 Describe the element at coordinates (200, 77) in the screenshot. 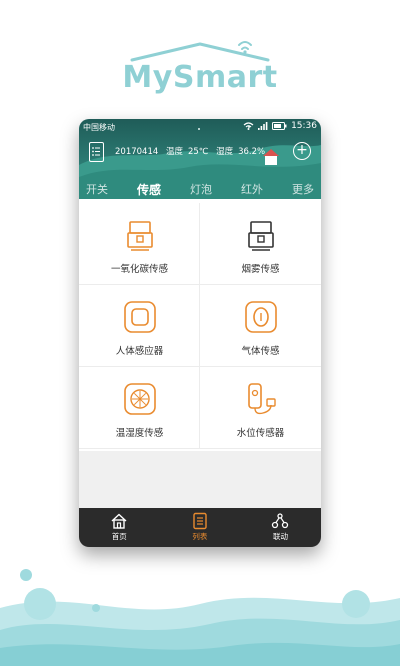

I see `brand-title: MySmart` at that location.